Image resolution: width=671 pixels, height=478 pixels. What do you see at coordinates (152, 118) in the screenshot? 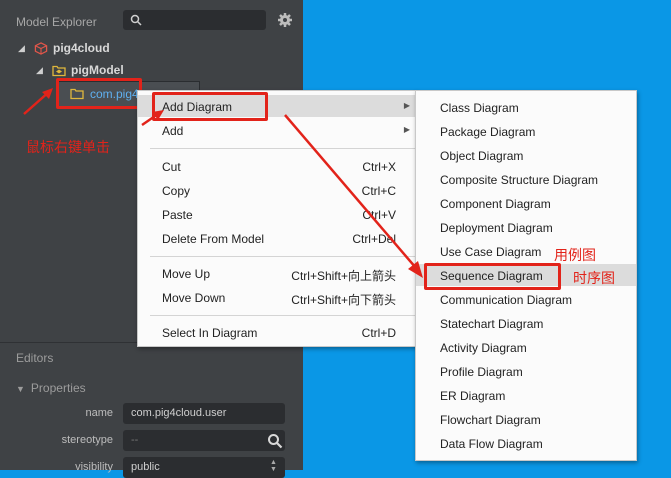
I see `annotation-arrow-menu-icon` at bounding box center [152, 118].